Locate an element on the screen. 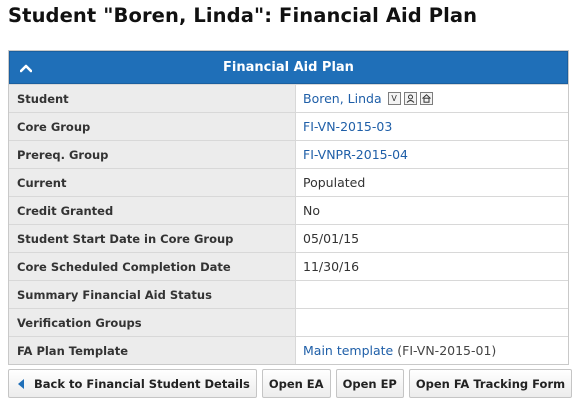 Image resolution: width=577 pixels, height=402 pixels. row-label: Core Scheduled Completion Date is located at coordinates (152, 266).